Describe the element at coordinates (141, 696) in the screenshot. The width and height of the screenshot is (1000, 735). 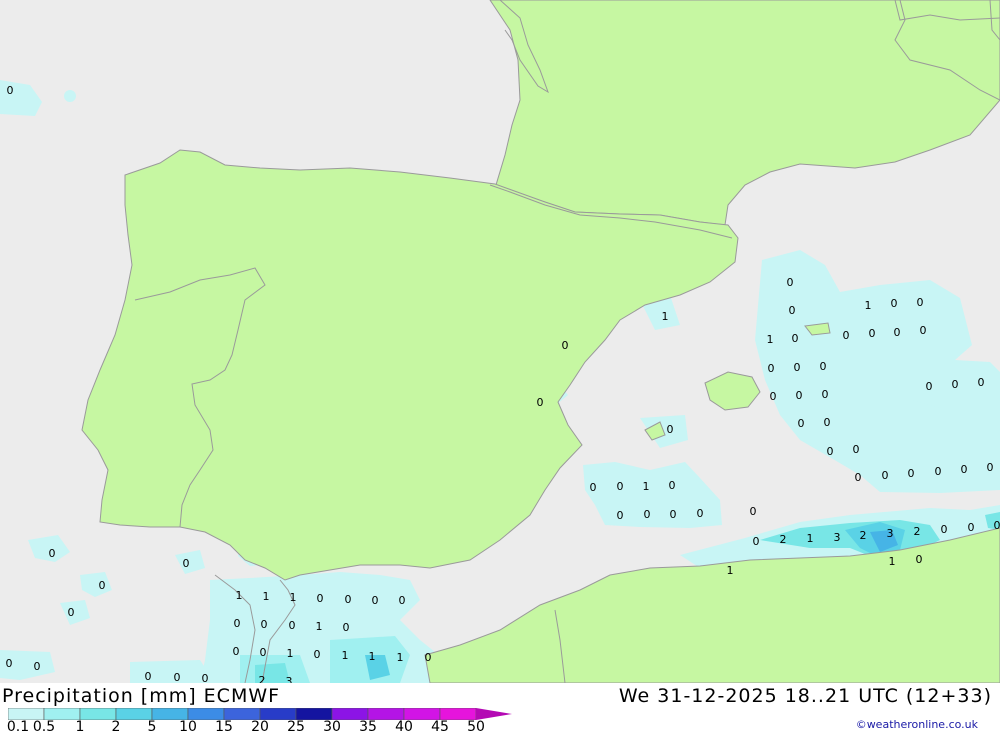
I see `map-title: Precipitation [mm] ECMWF` at that location.